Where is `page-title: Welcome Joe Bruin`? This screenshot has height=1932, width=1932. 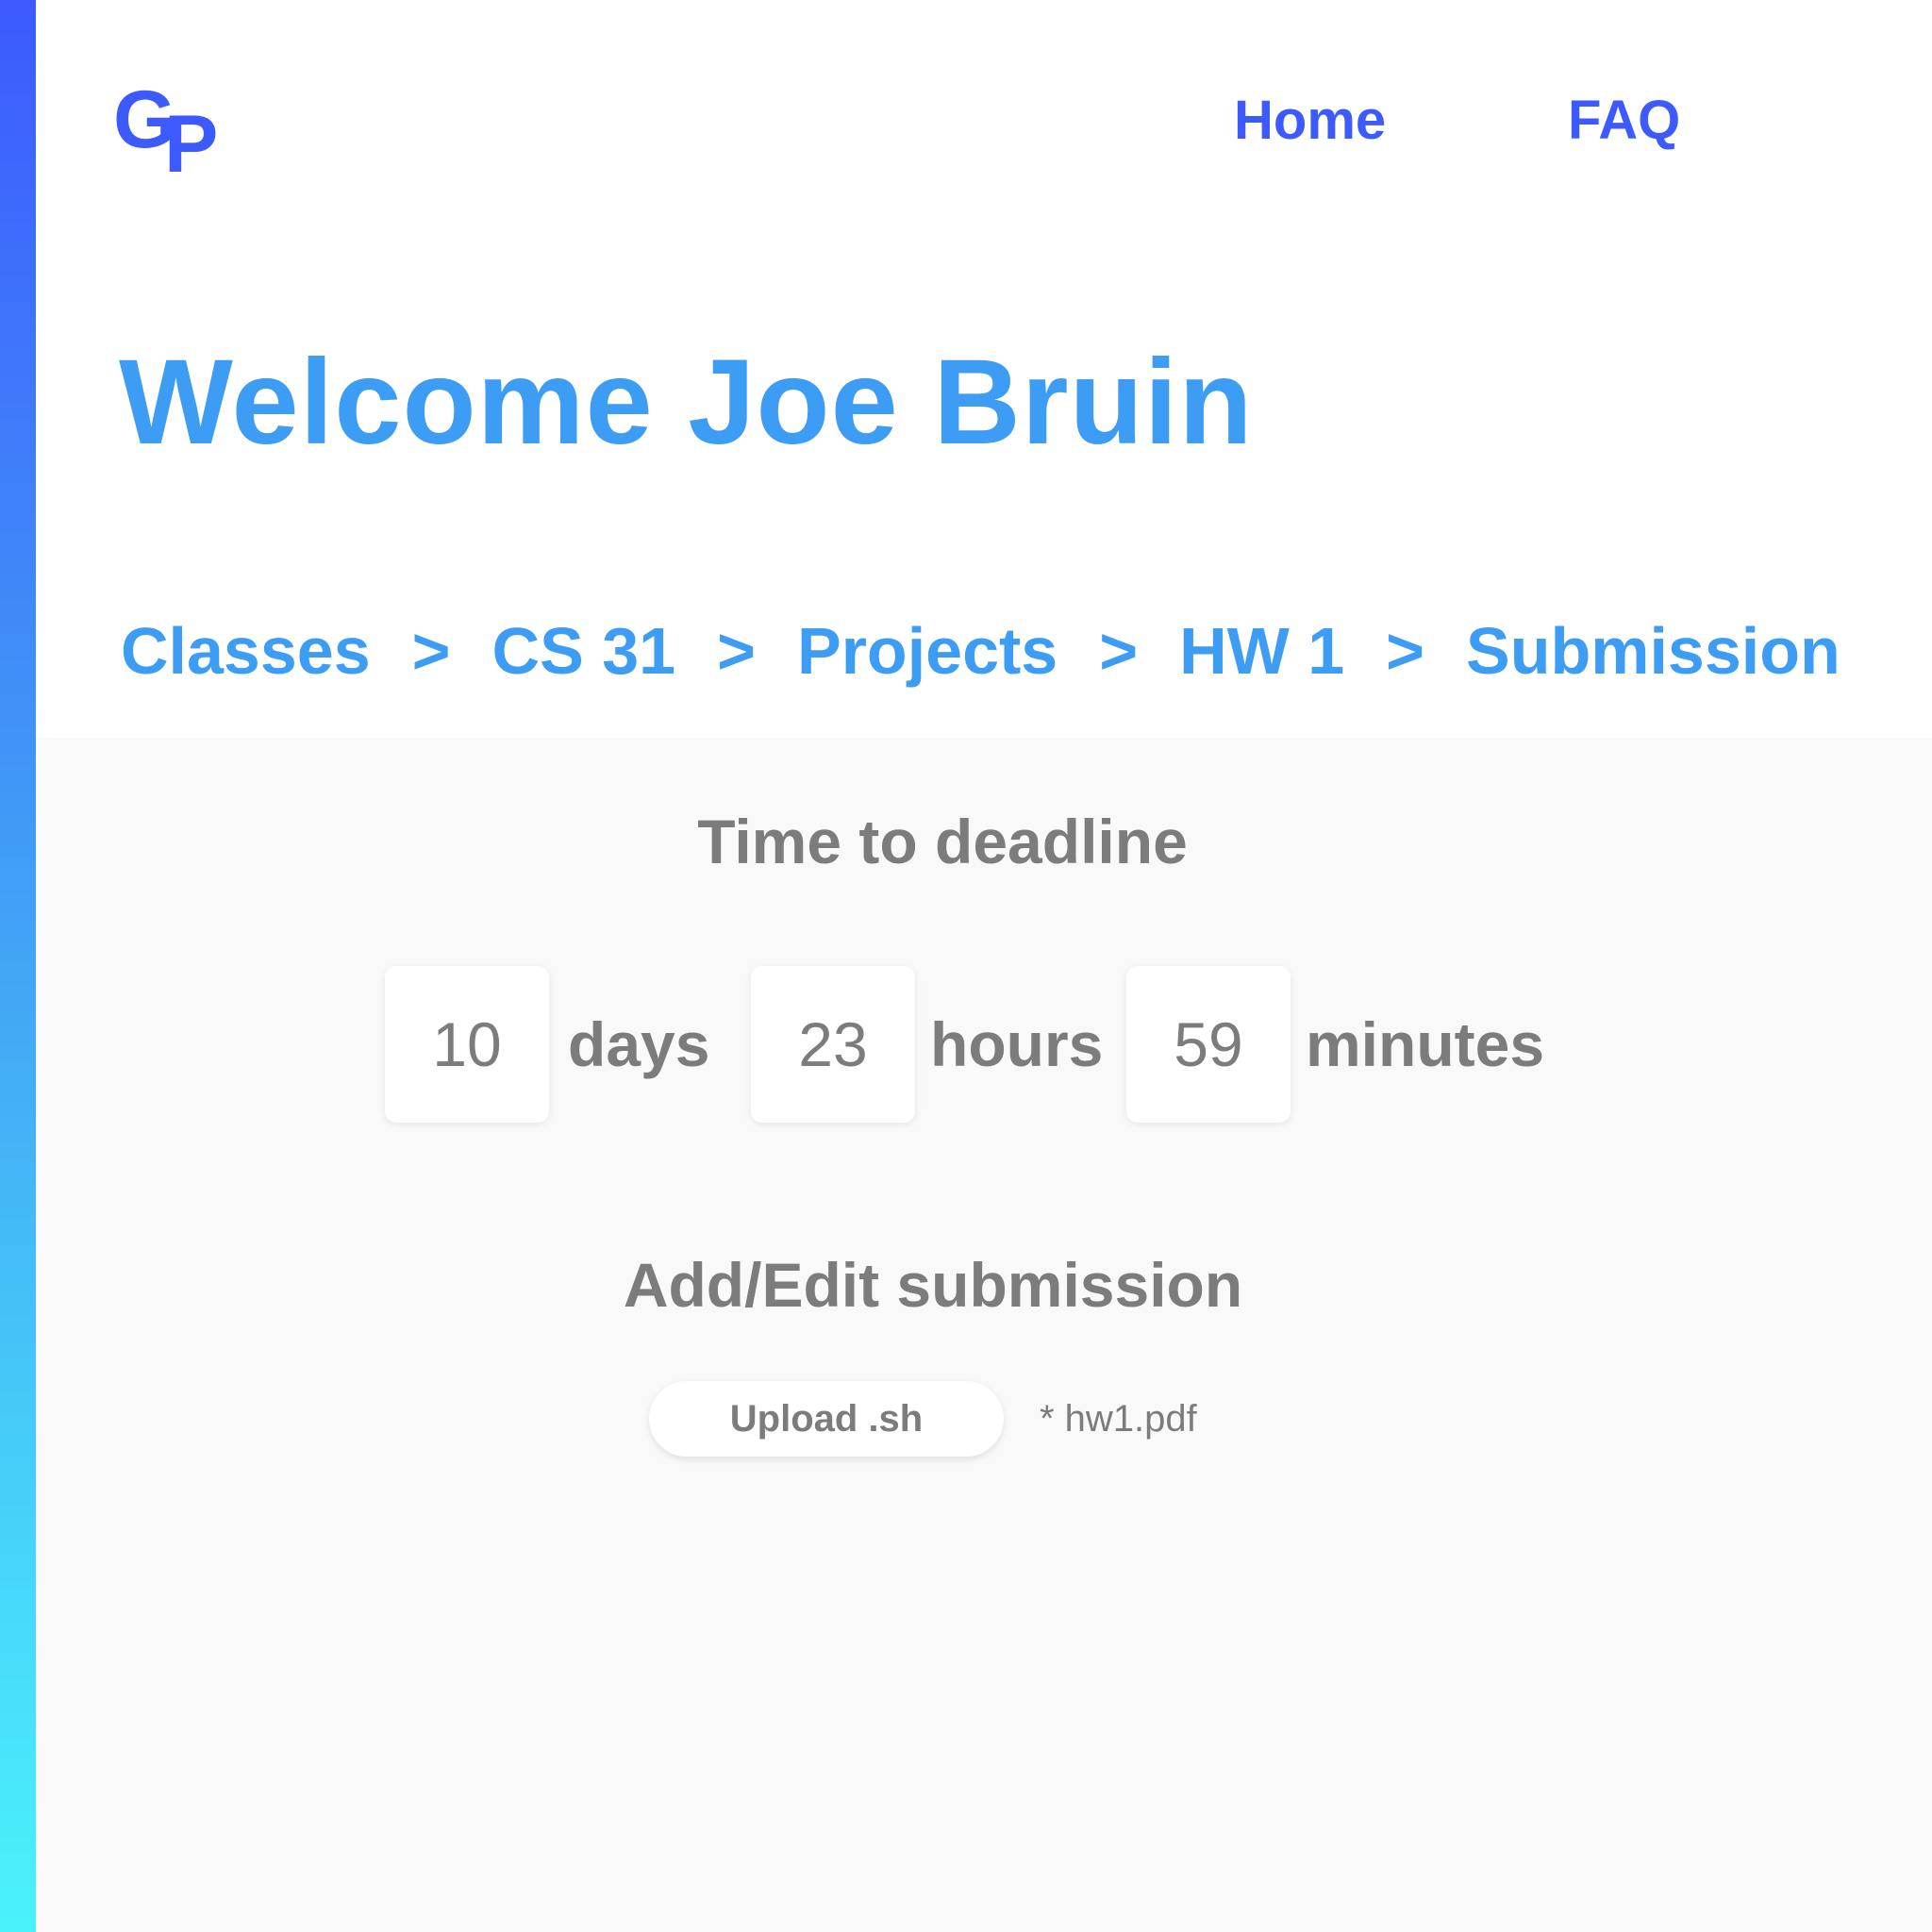
page-title: Welcome Joe Bruin is located at coordinates (686, 402).